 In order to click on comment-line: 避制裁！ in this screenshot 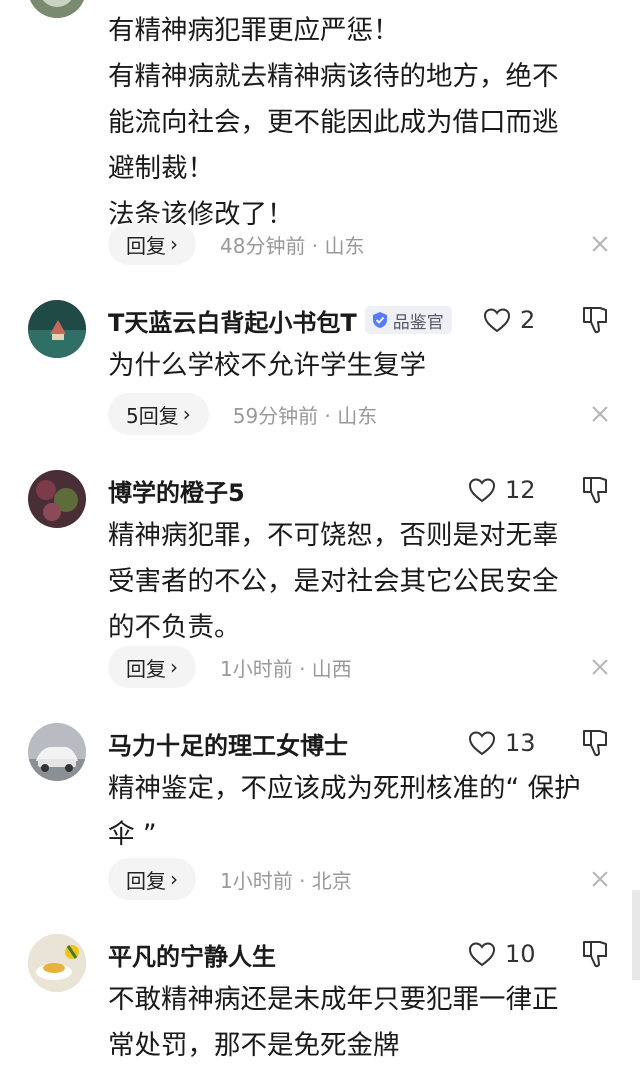, I will do `click(161, 168)`.